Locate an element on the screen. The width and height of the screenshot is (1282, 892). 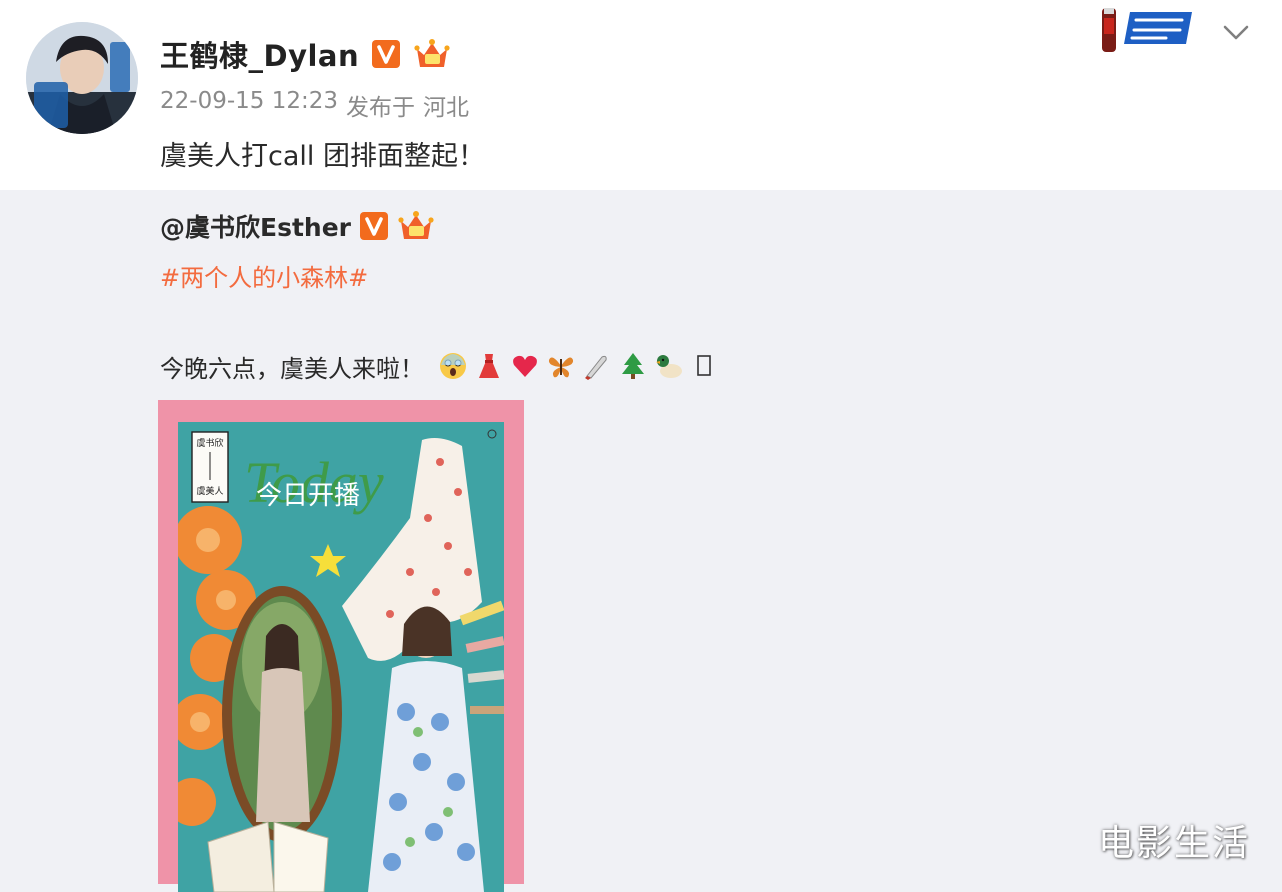
butterfly-icon is located at coordinates (561, 366).